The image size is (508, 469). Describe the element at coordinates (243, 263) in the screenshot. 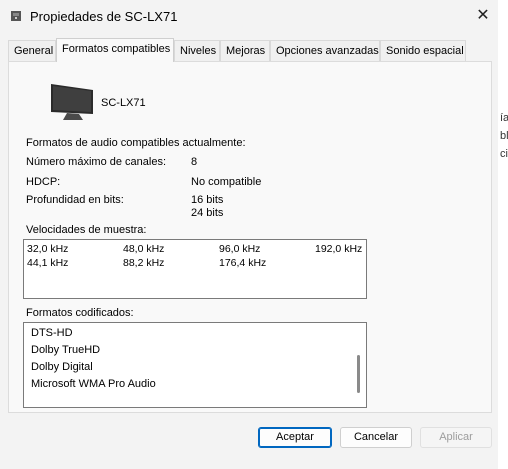

I see `sample-rate-item: 176,4 kHz` at that location.